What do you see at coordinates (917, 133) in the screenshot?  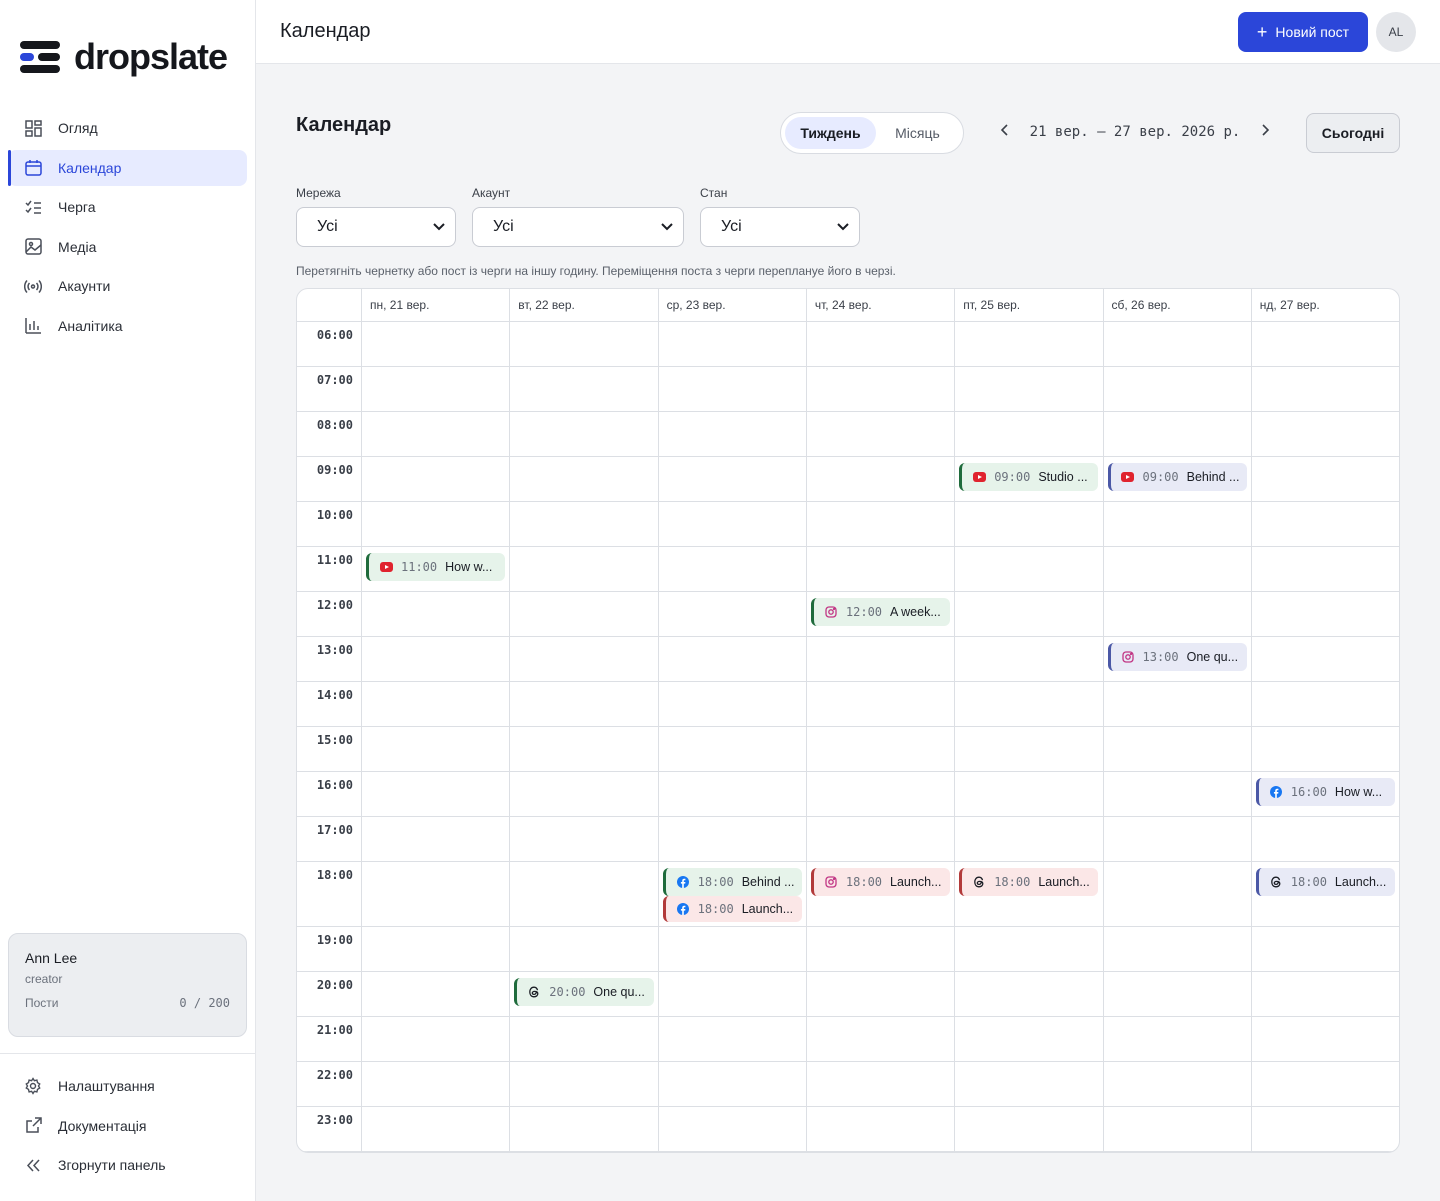 I see `month-view-button: Місяць` at bounding box center [917, 133].